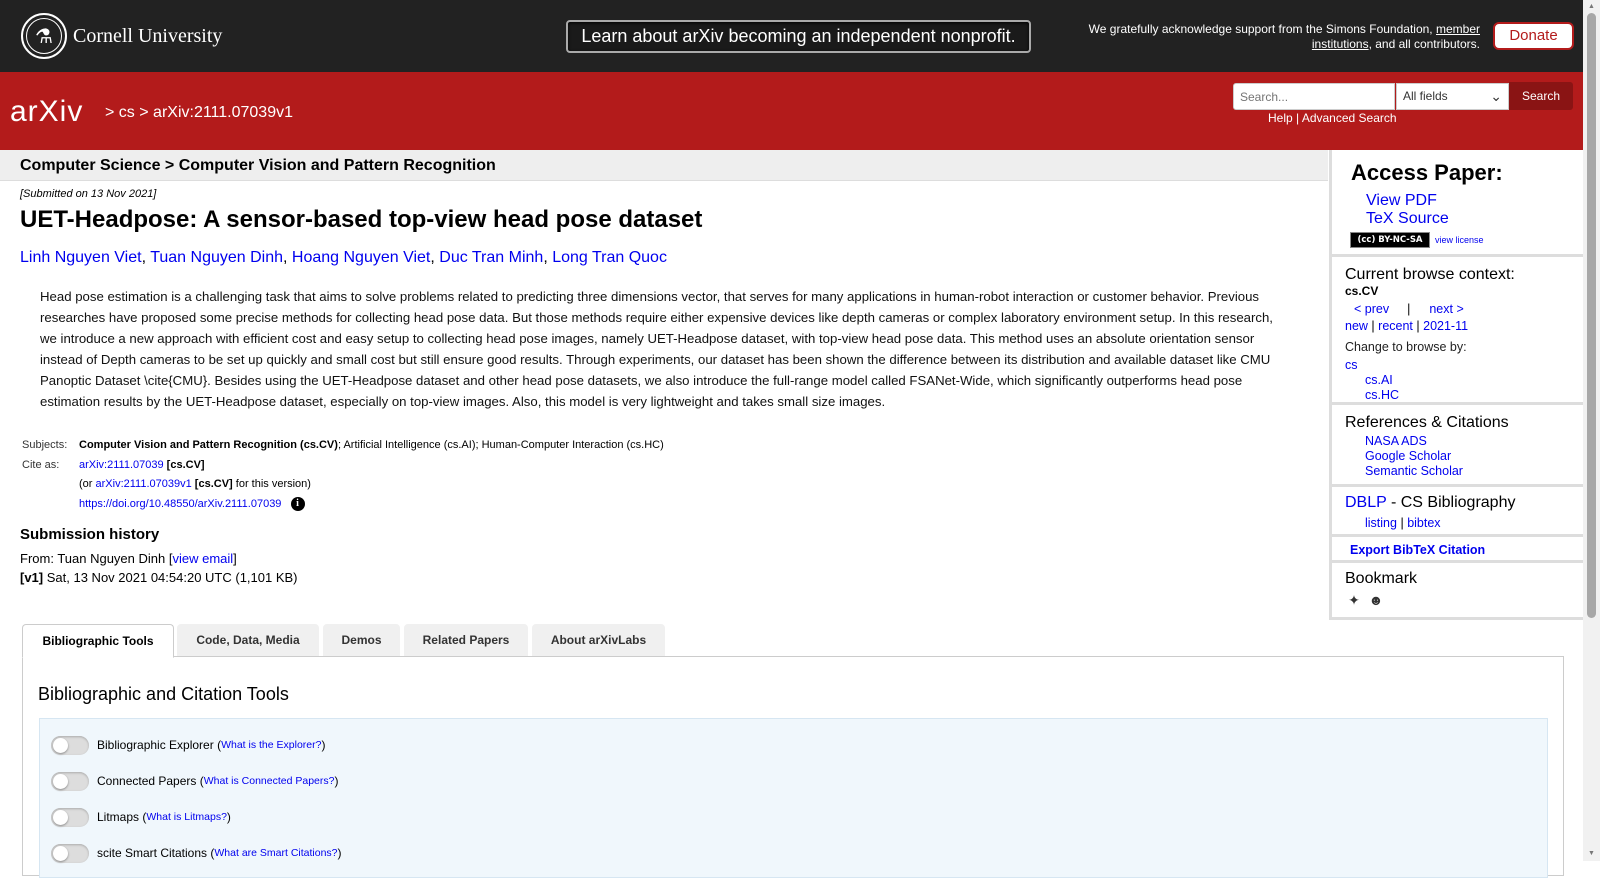 The width and height of the screenshot is (1600, 878). What do you see at coordinates (1395, 326) in the screenshot?
I see `recent-link: recent` at bounding box center [1395, 326].